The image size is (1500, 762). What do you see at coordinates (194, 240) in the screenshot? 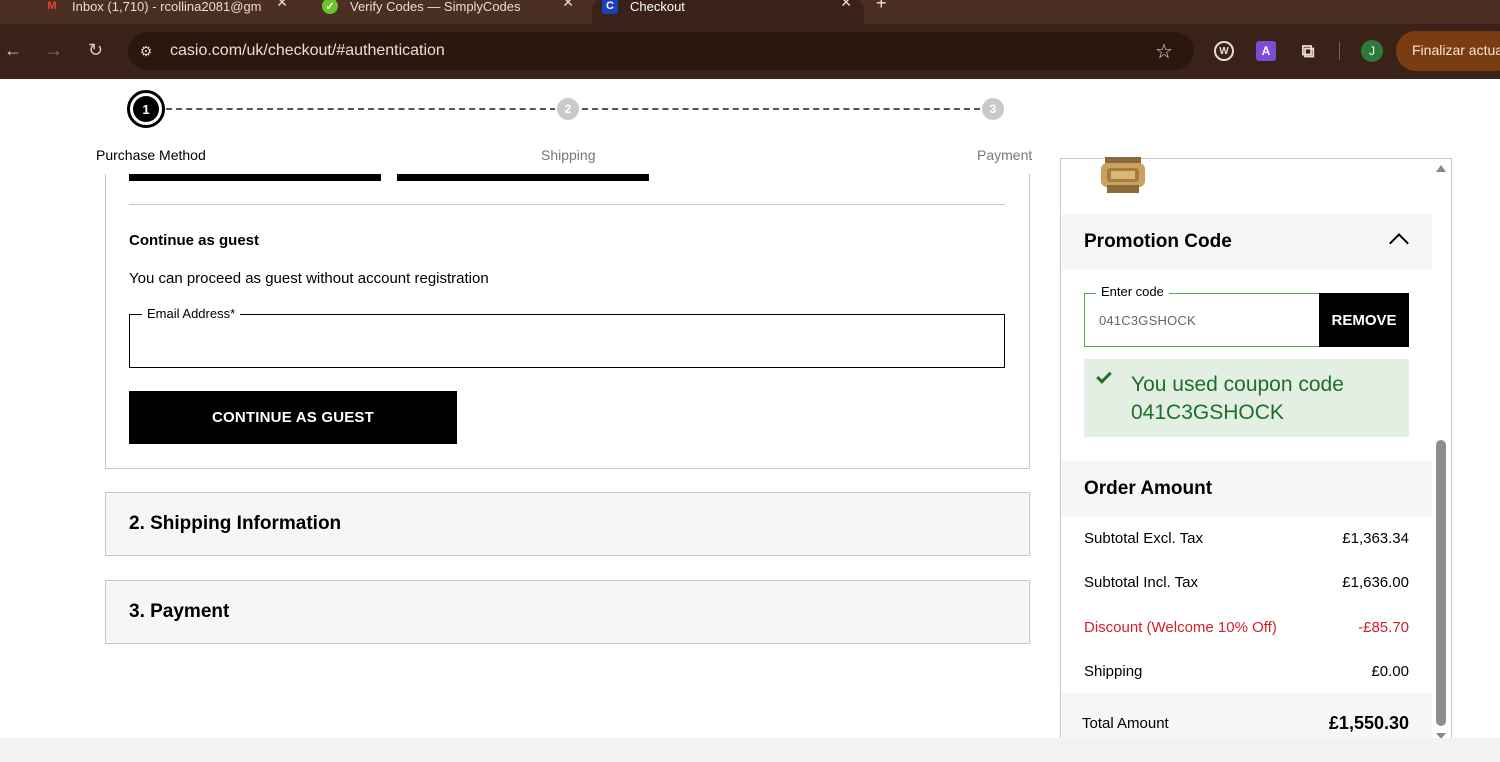
I see `guest-heading: Continue as guest` at bounding box center [194, 240].